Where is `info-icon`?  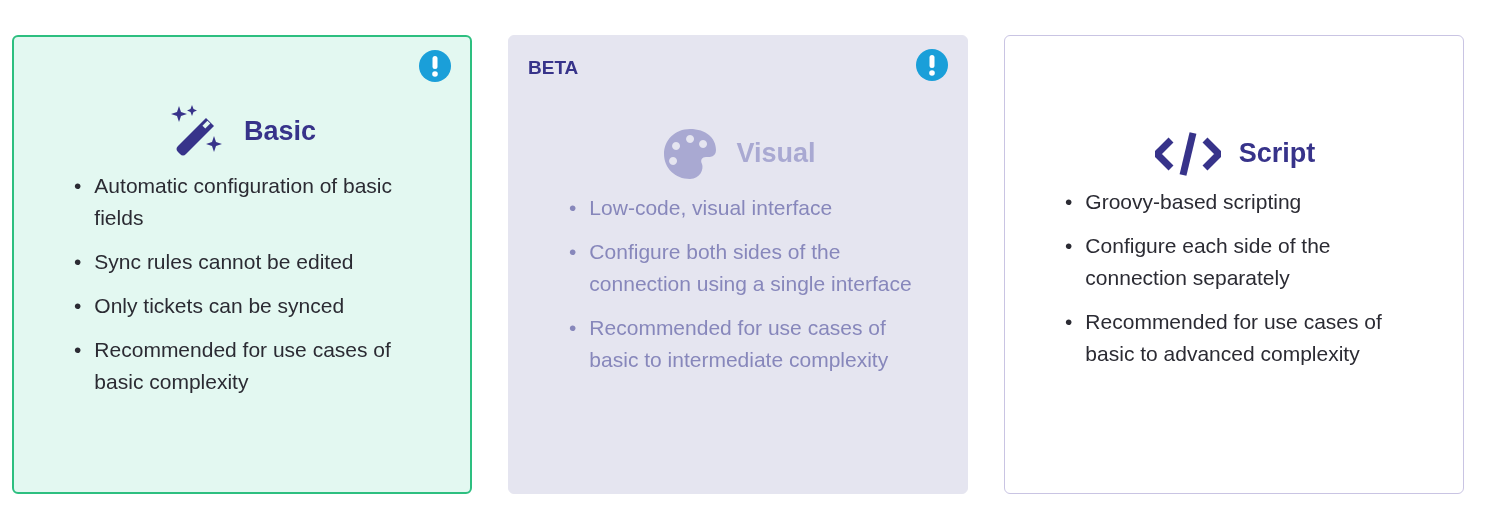 info-icon is located at coordinates (435, 66).